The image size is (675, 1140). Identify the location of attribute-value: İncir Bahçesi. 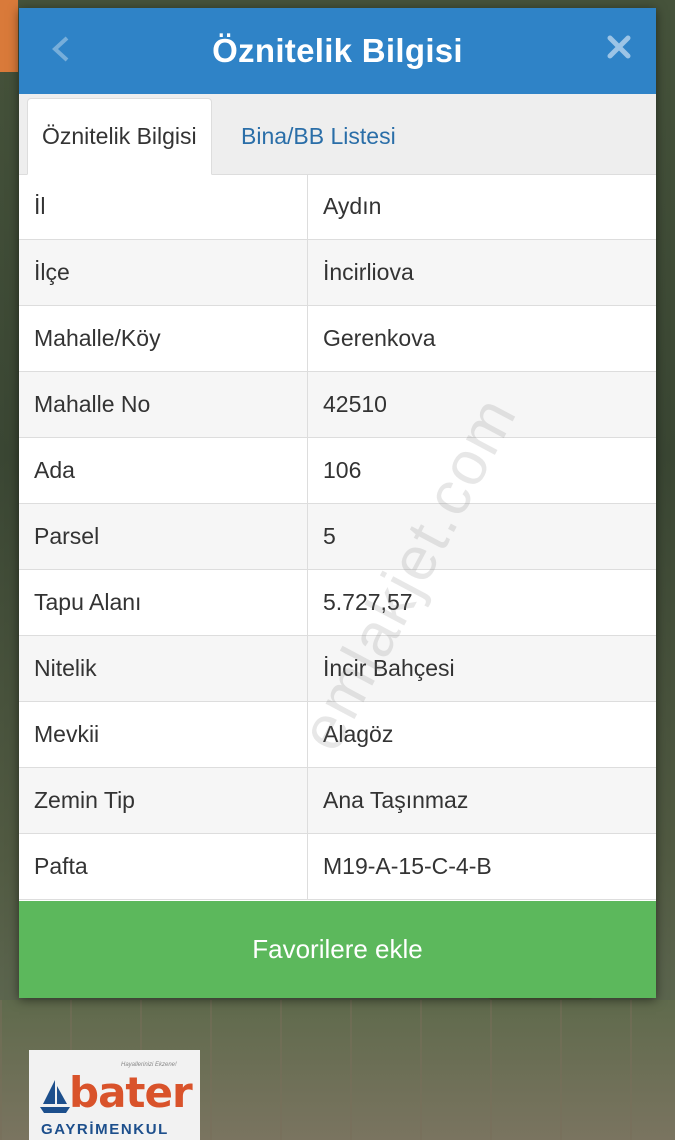
(389, 668).